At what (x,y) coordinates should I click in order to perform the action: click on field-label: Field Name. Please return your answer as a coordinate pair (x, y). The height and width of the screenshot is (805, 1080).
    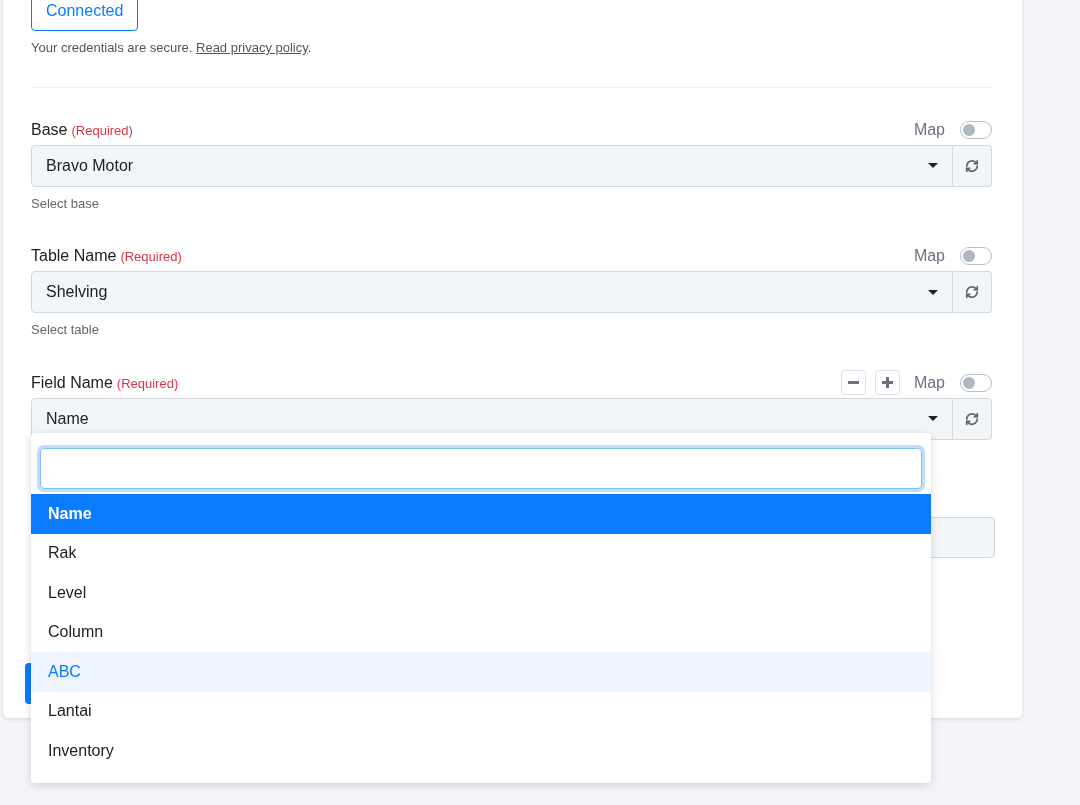
    Looking at the image, I should click on (72, 382).